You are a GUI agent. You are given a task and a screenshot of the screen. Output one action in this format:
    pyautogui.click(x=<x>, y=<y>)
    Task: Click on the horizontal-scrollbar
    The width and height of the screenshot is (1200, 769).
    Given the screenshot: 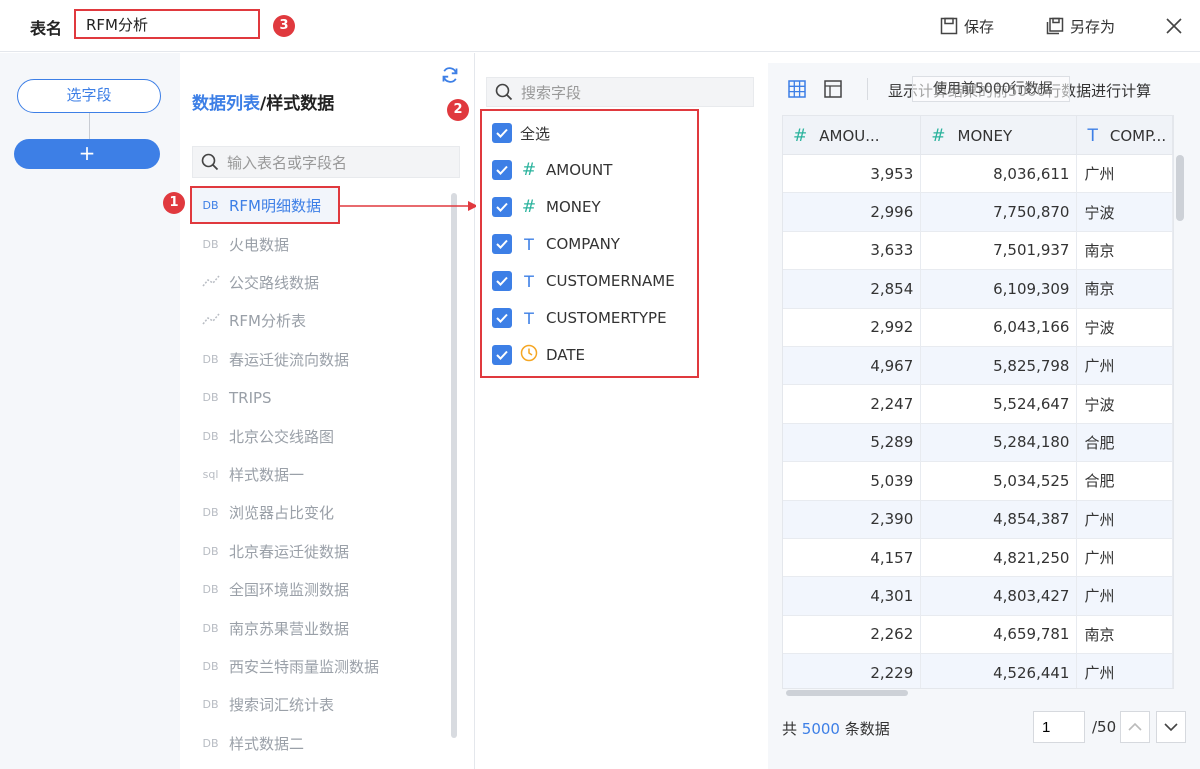 What is the action you would take?
    pyautogui.click(x=847, y=693)
    